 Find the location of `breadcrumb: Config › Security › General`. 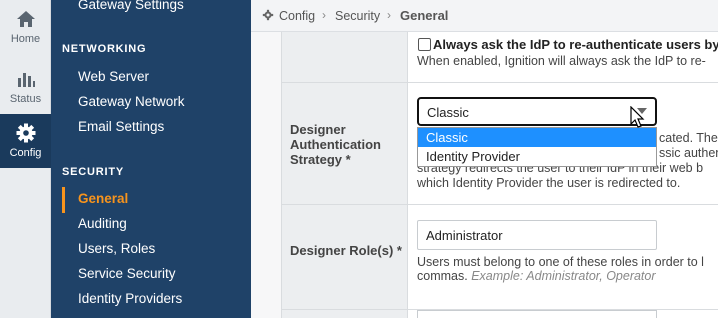

breadcrumb: Config › Security › General is located at coordinates (484, 16).